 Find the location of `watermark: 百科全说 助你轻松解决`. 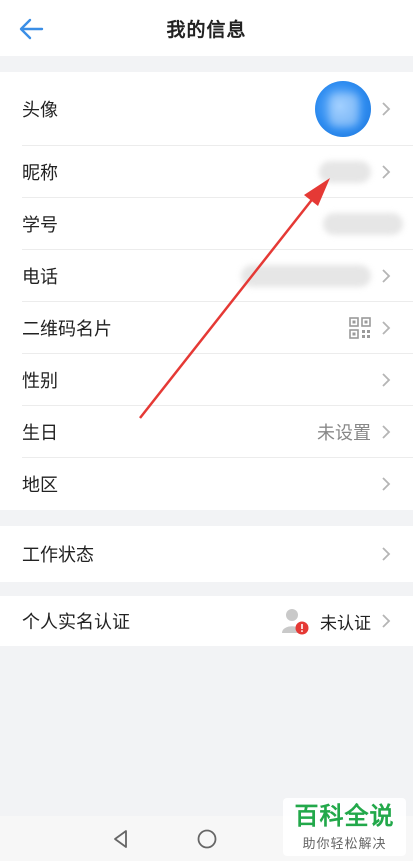

watermark: 百科全说 助你轻松解决 is located at coordinates (344, 827).